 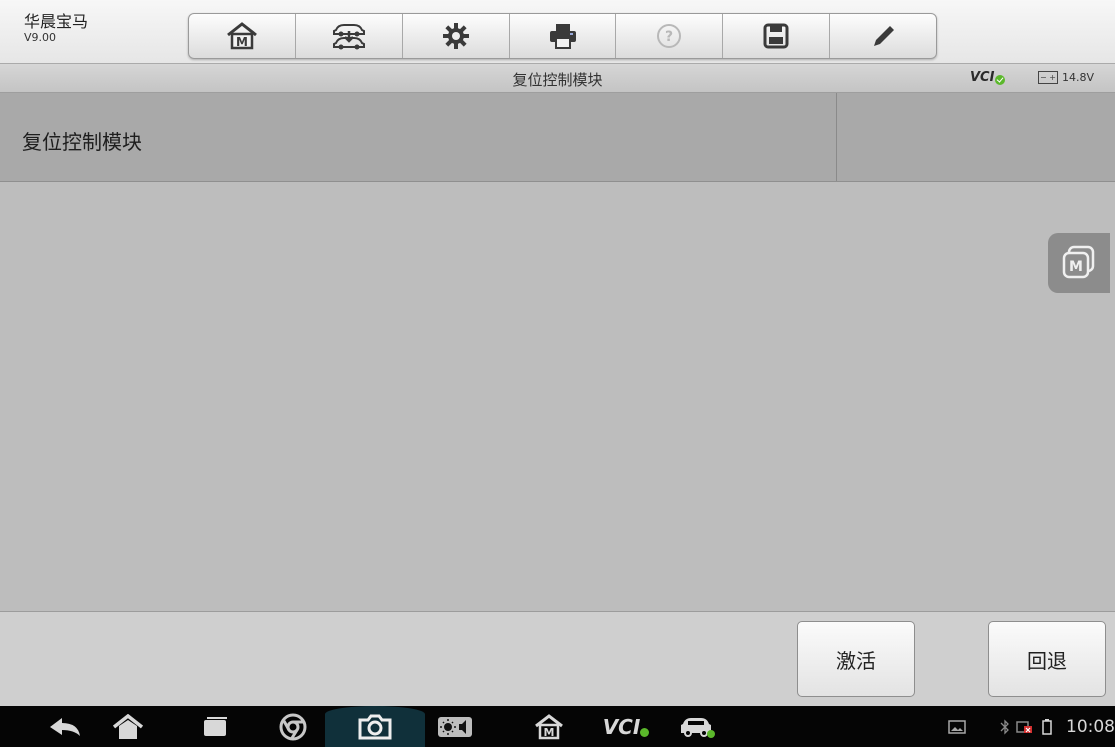 I want to click on system-nav-bar: M VCI 10:08, so click(x=557, y=726).